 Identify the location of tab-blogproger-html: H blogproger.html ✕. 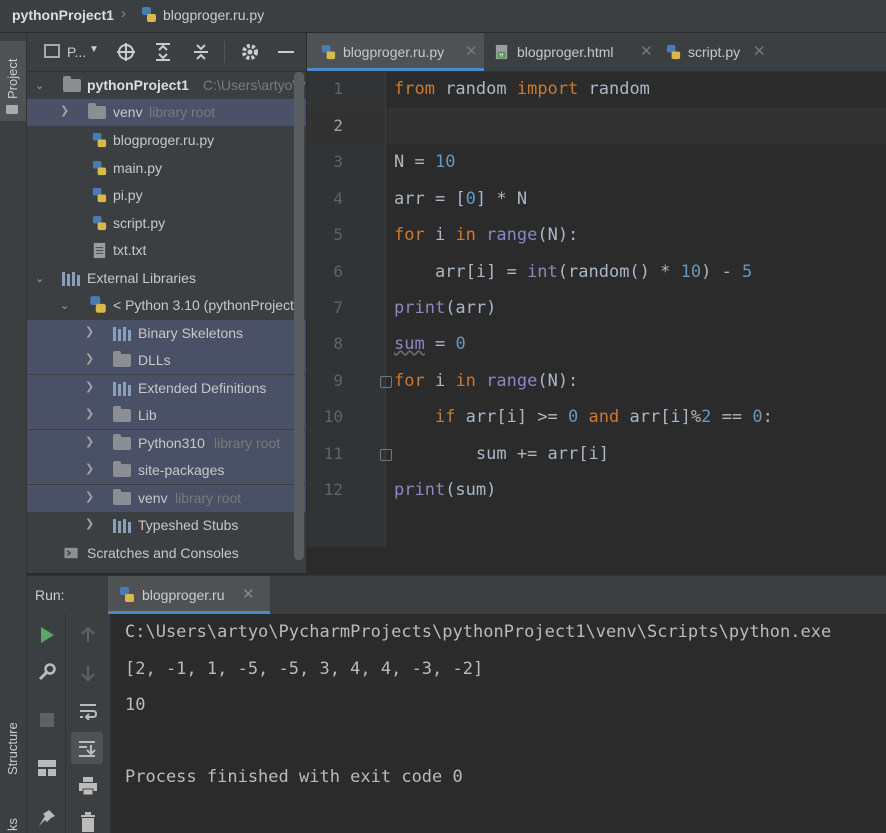
(571, 52).